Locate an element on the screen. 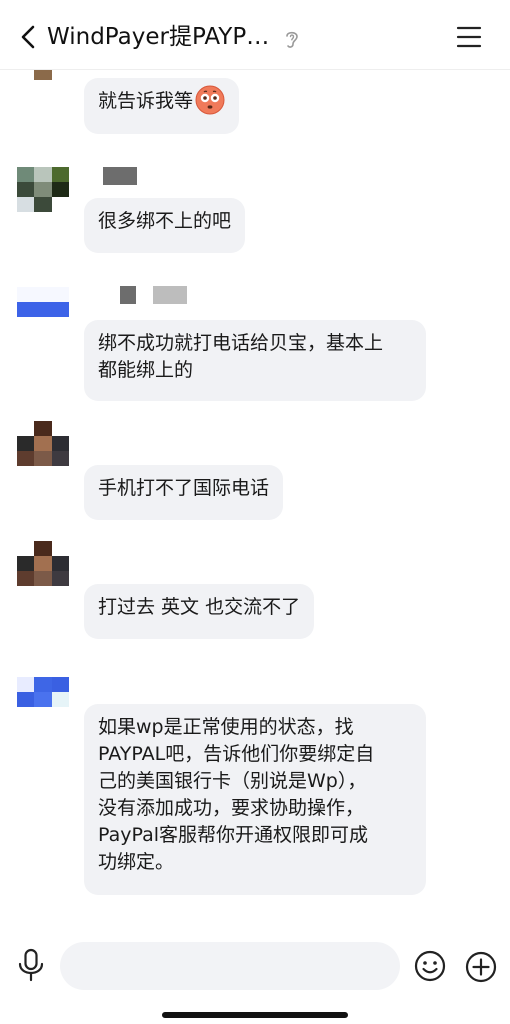 The image size is (510, 1024). message-text: 手机打不了国际电话 is located at coordinates (184, 488).